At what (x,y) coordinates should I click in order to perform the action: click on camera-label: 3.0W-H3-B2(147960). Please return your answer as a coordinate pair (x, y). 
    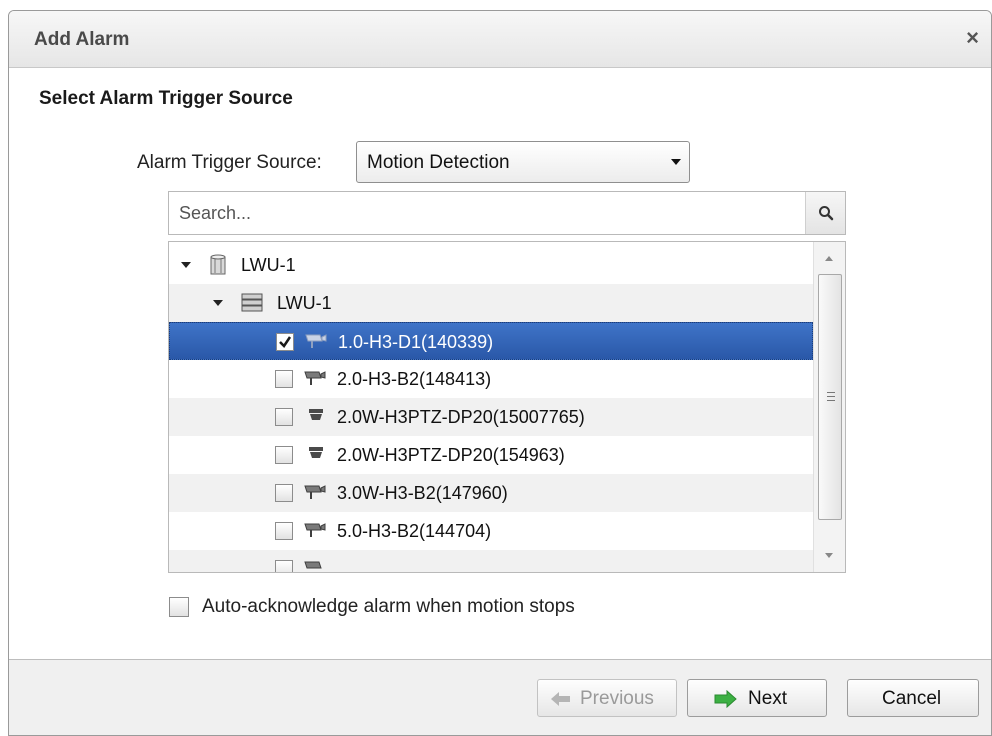
    Looking at the image, I should click on (422, 493).